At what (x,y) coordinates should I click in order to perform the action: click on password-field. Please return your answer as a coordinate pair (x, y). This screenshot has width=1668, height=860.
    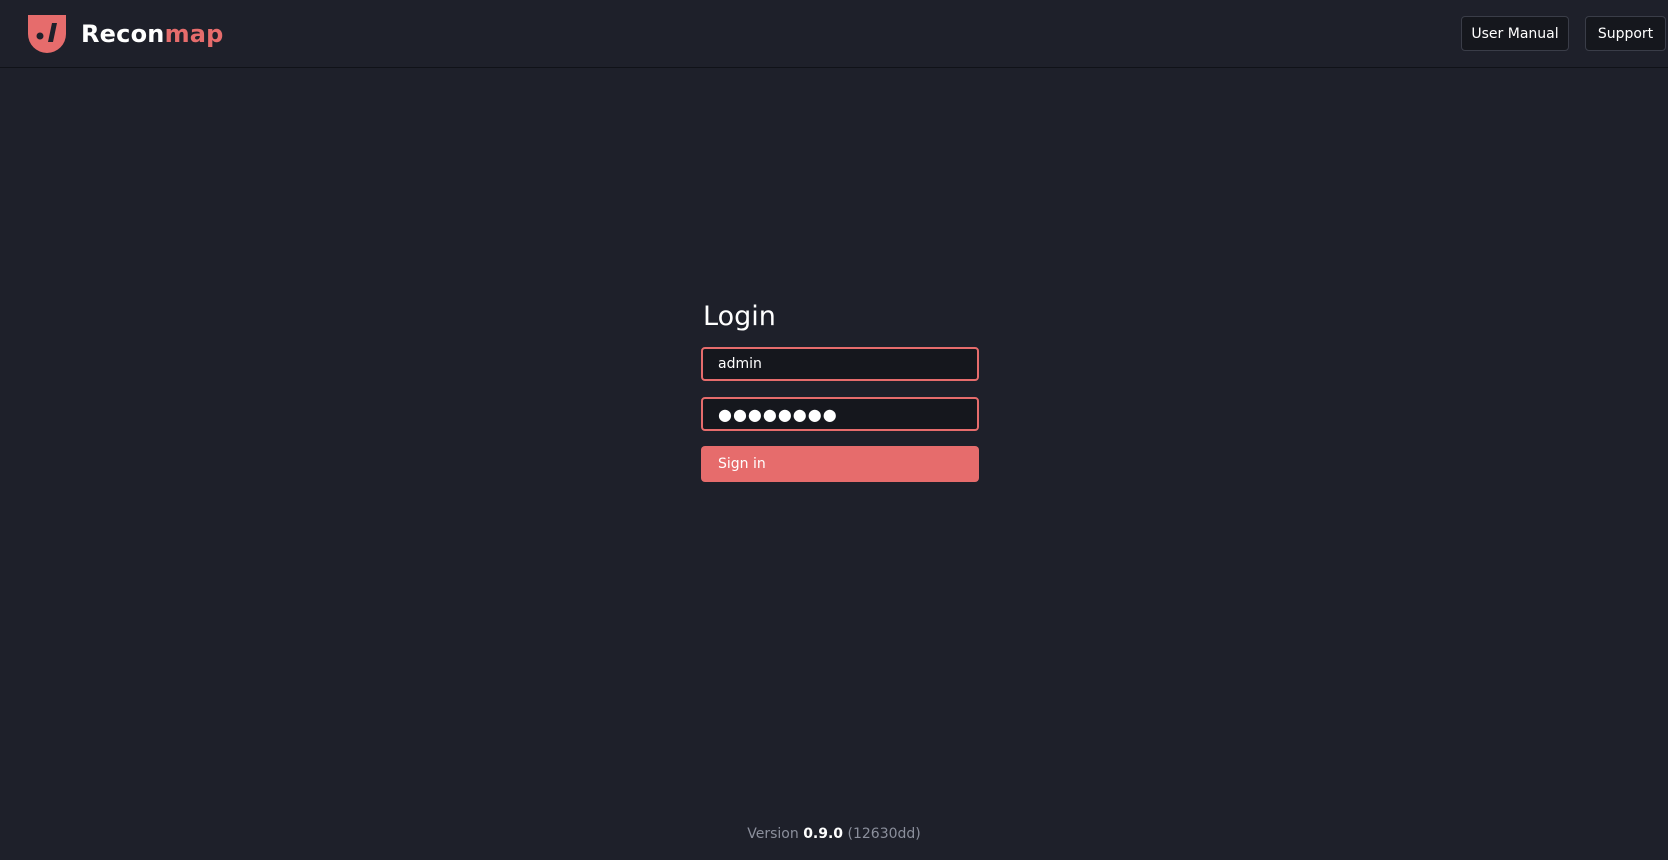
    Looking at the image, I should click on (840, 414).